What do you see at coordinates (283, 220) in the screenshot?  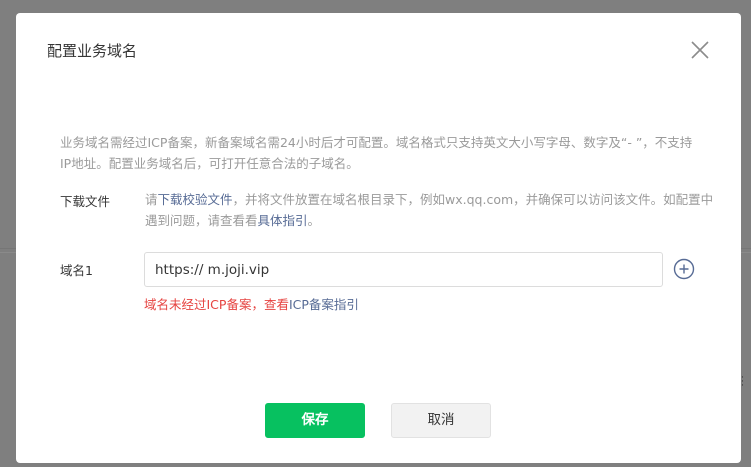 I see `specific-guide-link: 具体指引` at bounding box center [283, 220].